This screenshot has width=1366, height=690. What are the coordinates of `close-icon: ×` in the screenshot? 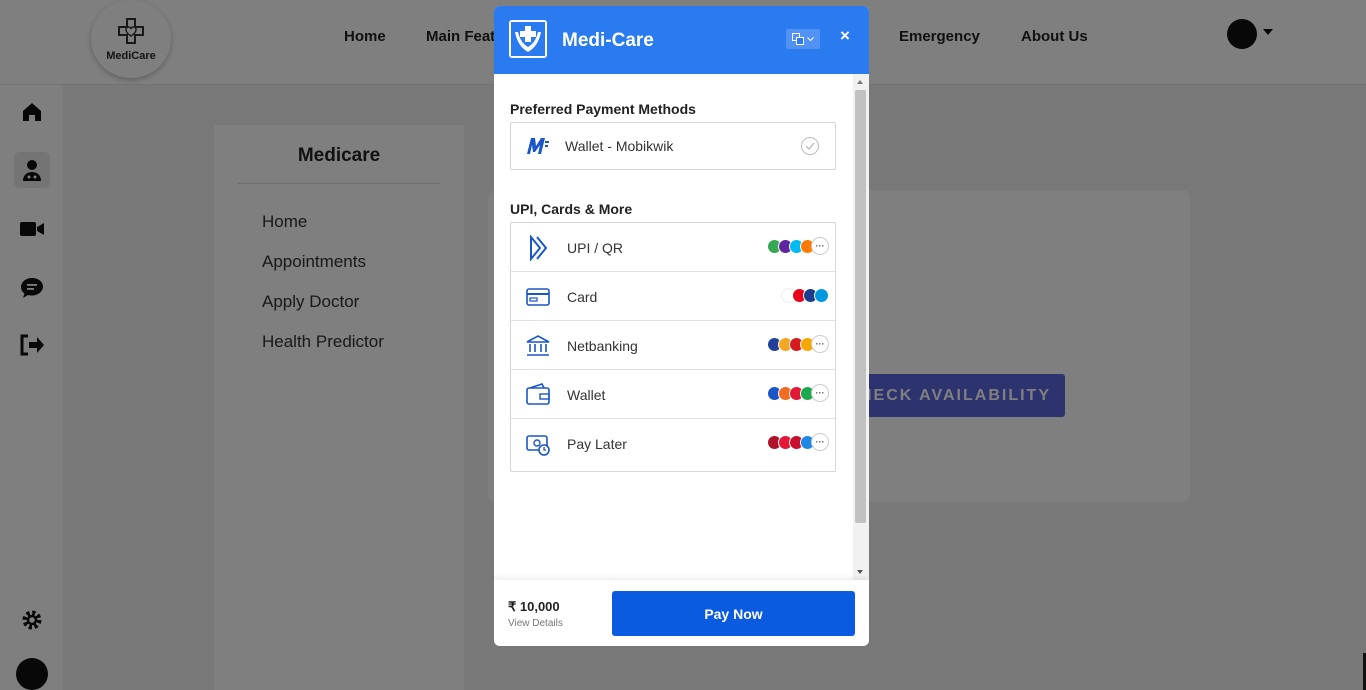 It's located at (845, 36).